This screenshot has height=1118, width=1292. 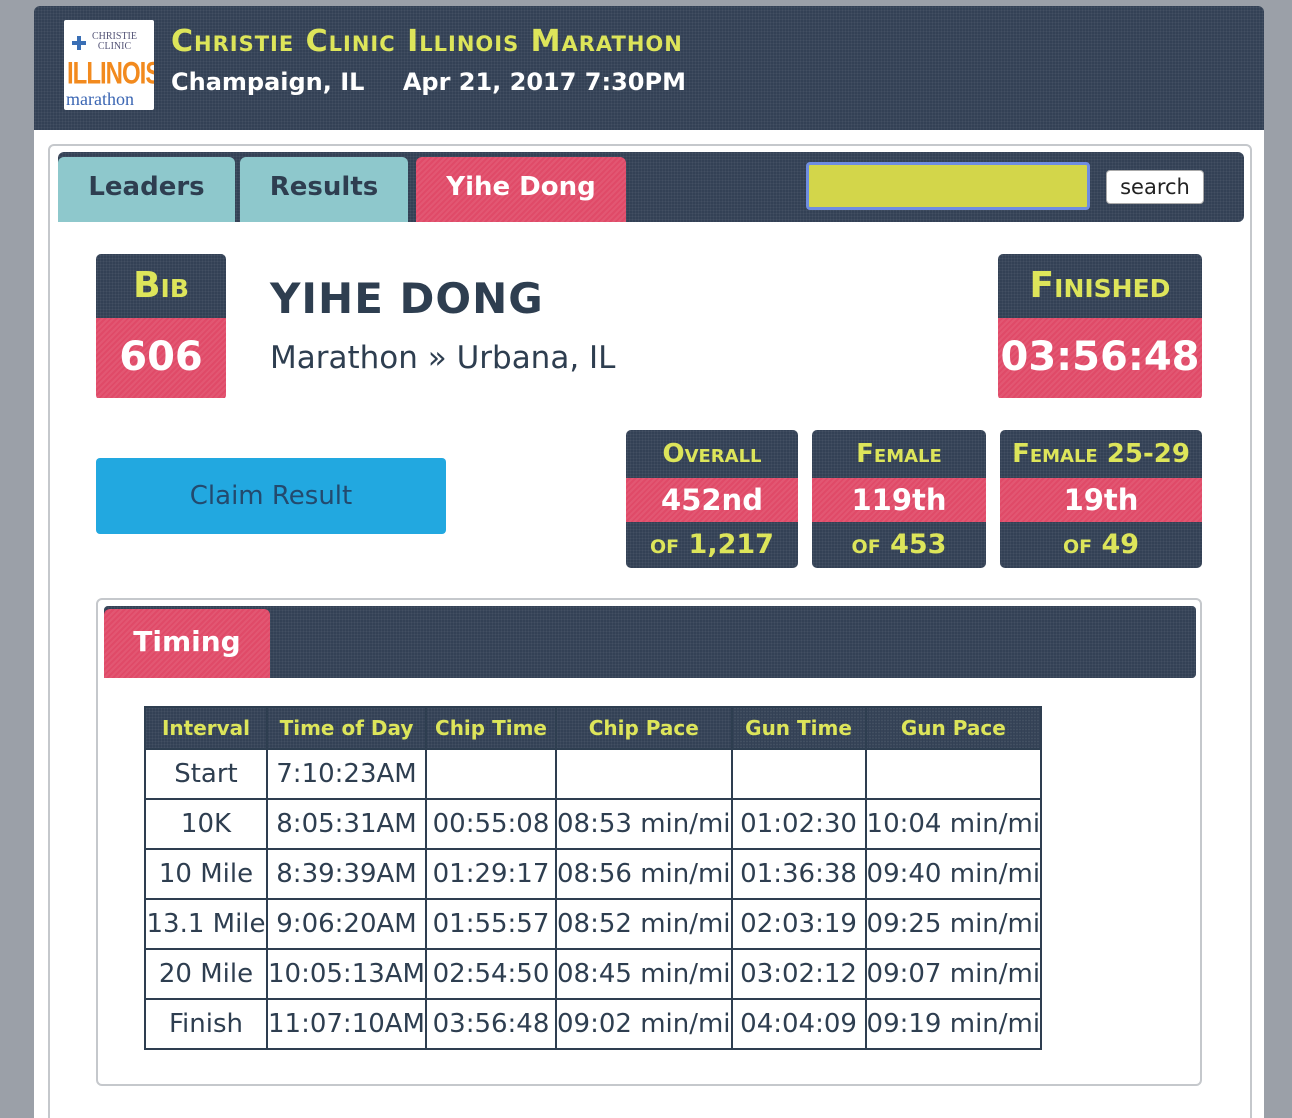 I want to click on event-logo: CHRISTIE CLINIC ILLINOIS marathon, so click(x=109, y=65).